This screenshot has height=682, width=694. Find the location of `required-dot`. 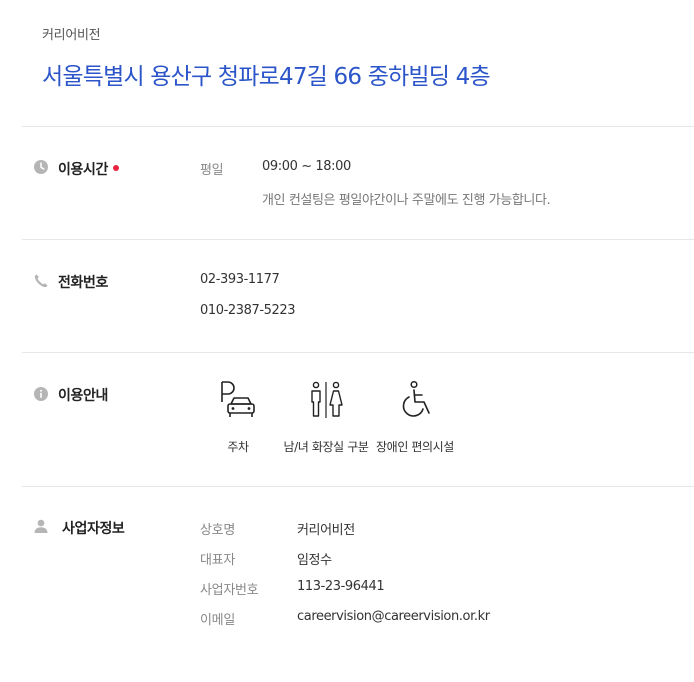

required-dot is located at coordinates (115, 168).